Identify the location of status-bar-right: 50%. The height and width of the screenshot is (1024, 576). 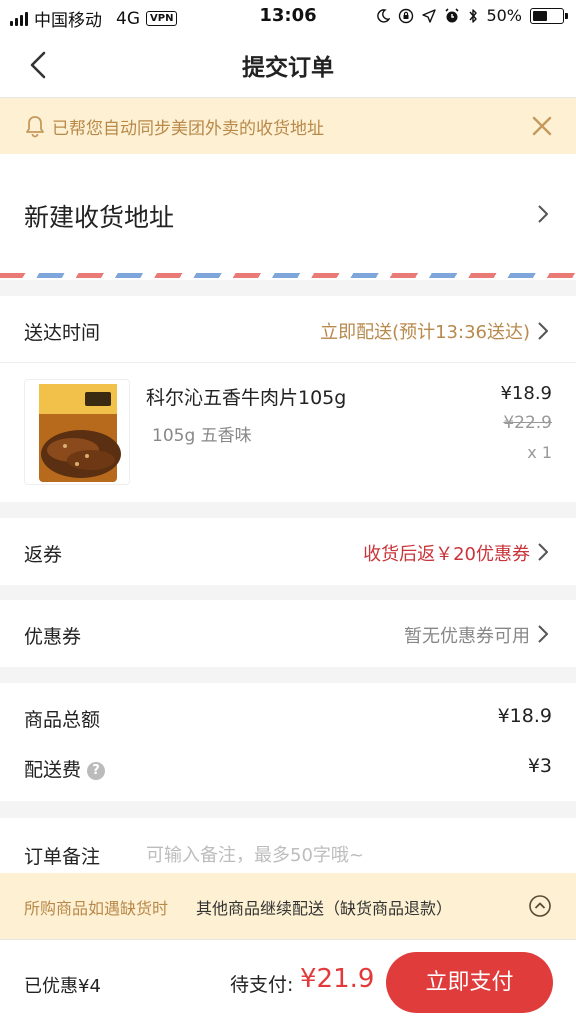
(472, 15).